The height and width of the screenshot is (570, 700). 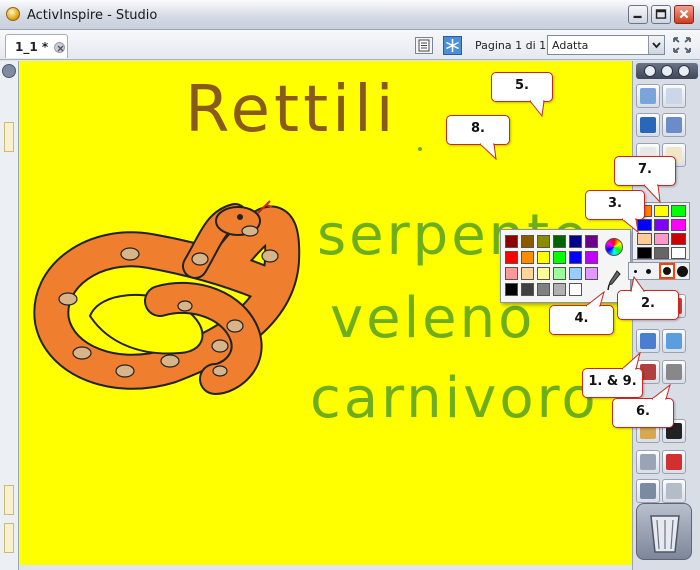 I want to click on select-tool, so click(x=648, y=125).